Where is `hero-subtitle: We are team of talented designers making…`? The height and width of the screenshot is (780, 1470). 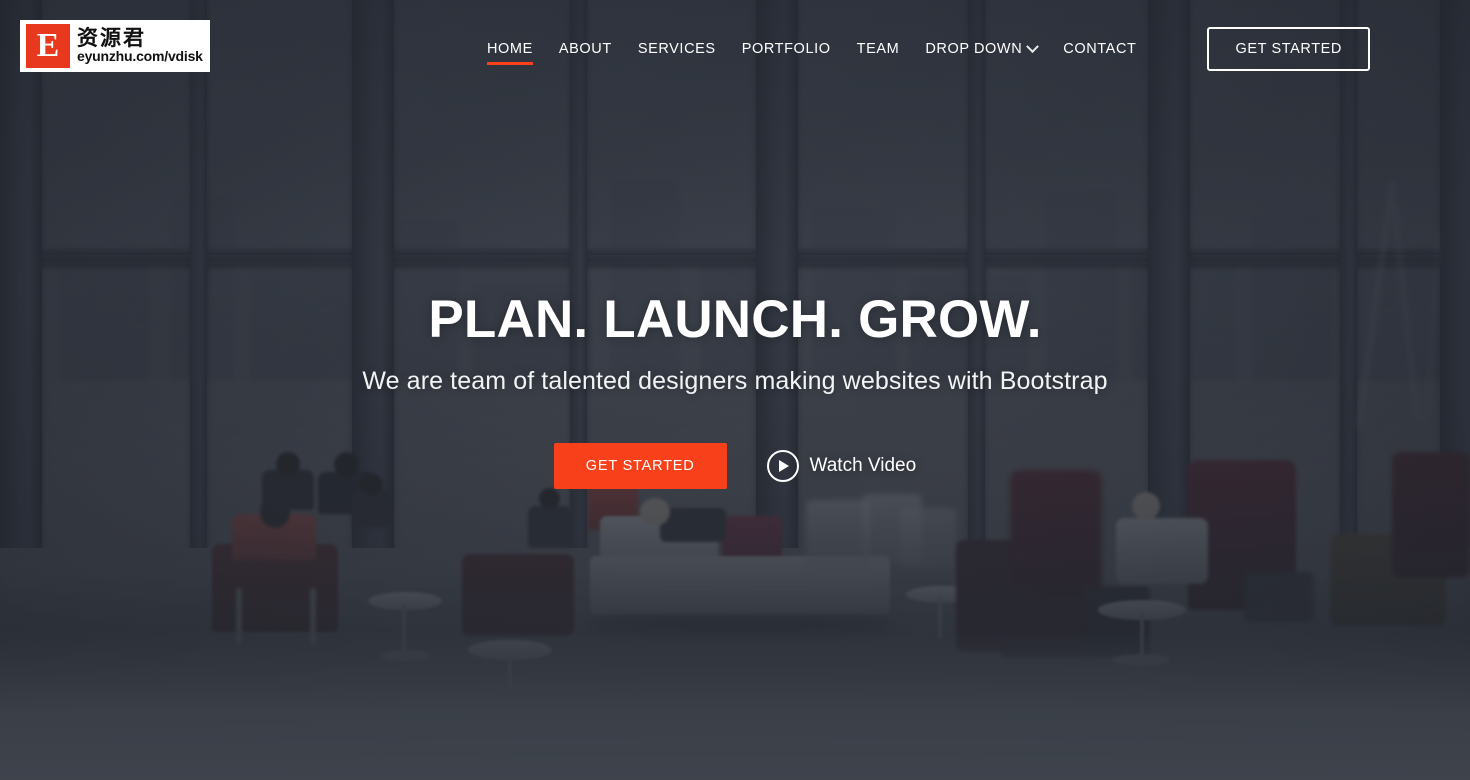
hero-subtitle: We are team of talented designers making… is located at coordinates (735, 380).